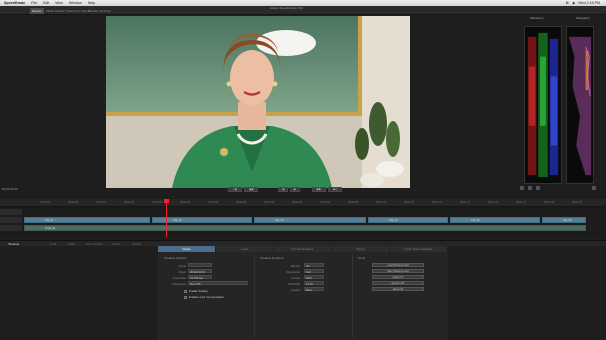 The height and width of the screenshot is (340, 606). What do you see at coordinates (314, 265) in the screenshot?
I see `render-select: On` at bounding box center [314, 265].